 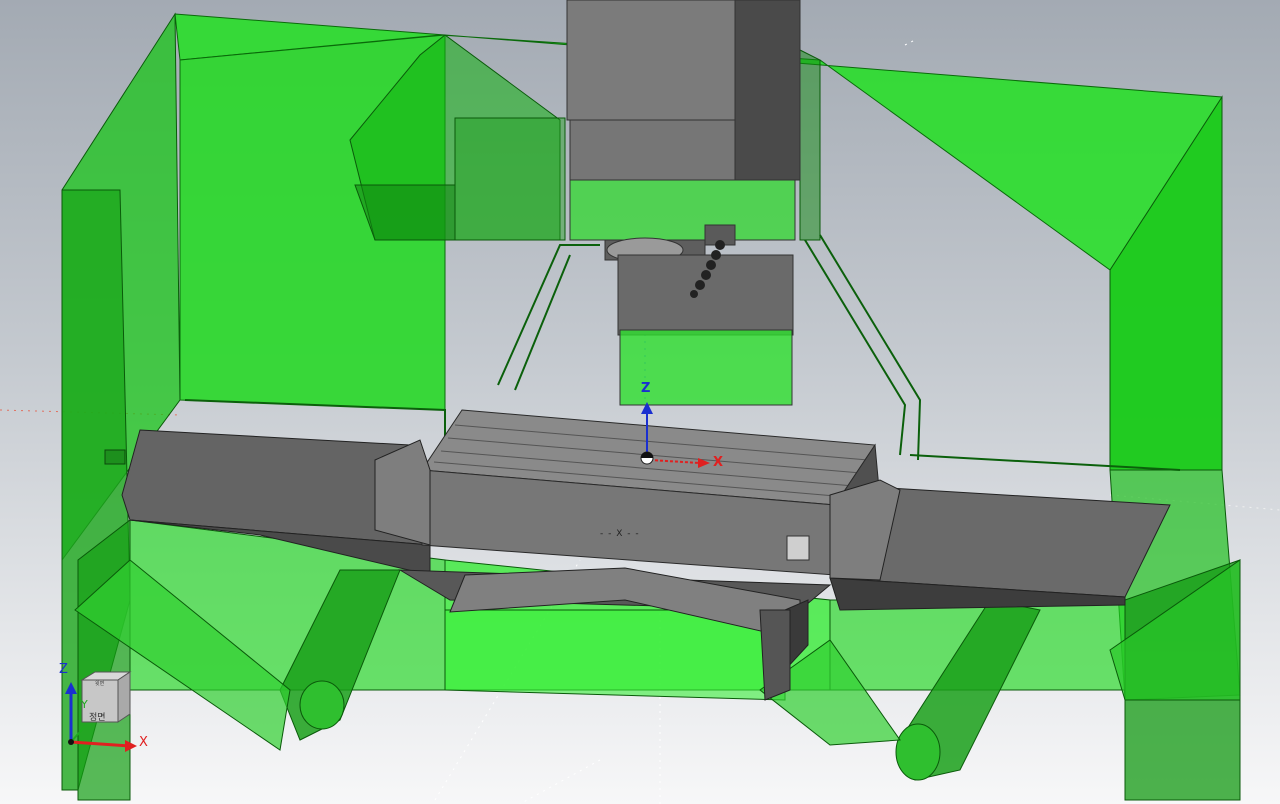 What do you see at coordinates (718, 462) in the screenshot?
I see `ucs-x-label: X` at bounding box center [718, 462].